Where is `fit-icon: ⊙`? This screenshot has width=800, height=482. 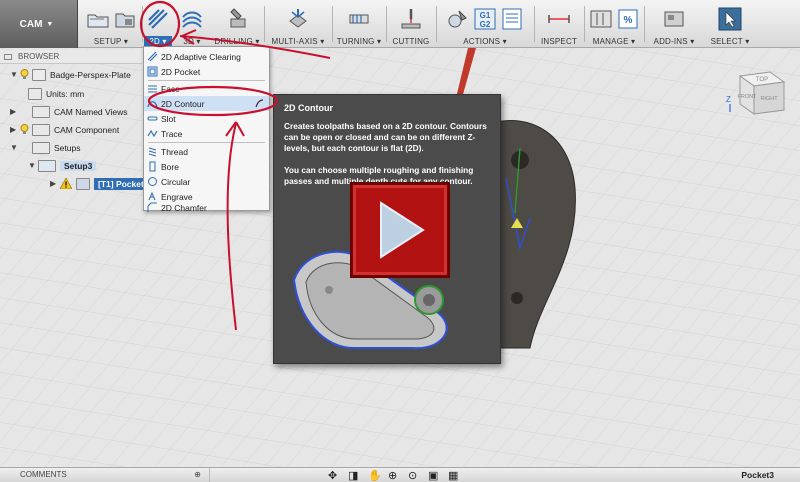
fit-icon: ⊙ is located at coordinates (415, 475).